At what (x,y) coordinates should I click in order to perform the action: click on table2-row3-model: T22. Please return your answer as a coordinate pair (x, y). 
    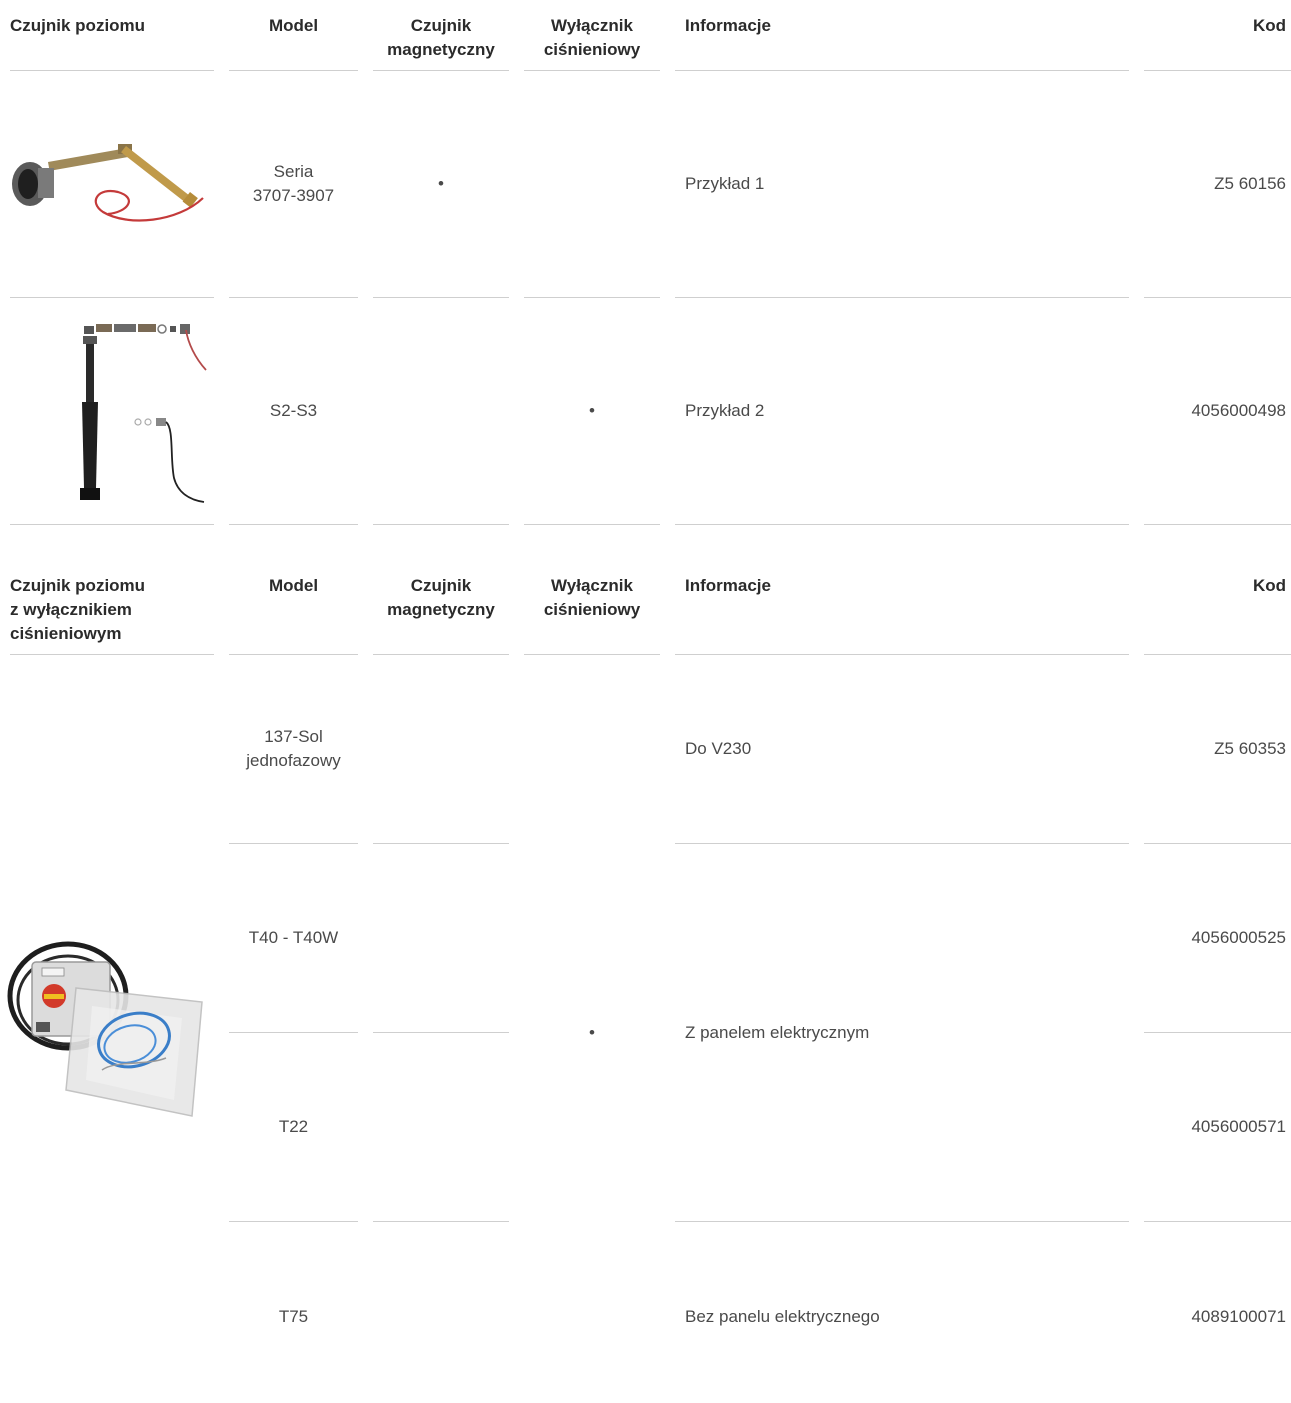
    Looking at the image, I should click on (293, 1126).